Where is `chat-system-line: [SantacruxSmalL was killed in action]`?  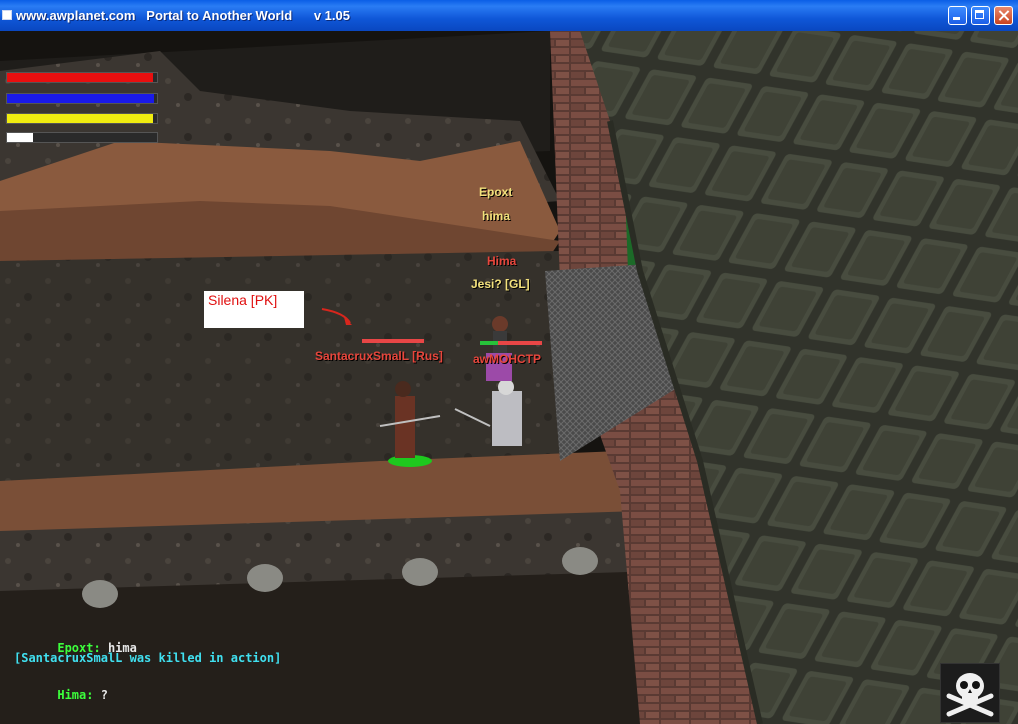 chat-system-line: [SantacruxSmalL was killed in action] is located at coordinates (148, 658).